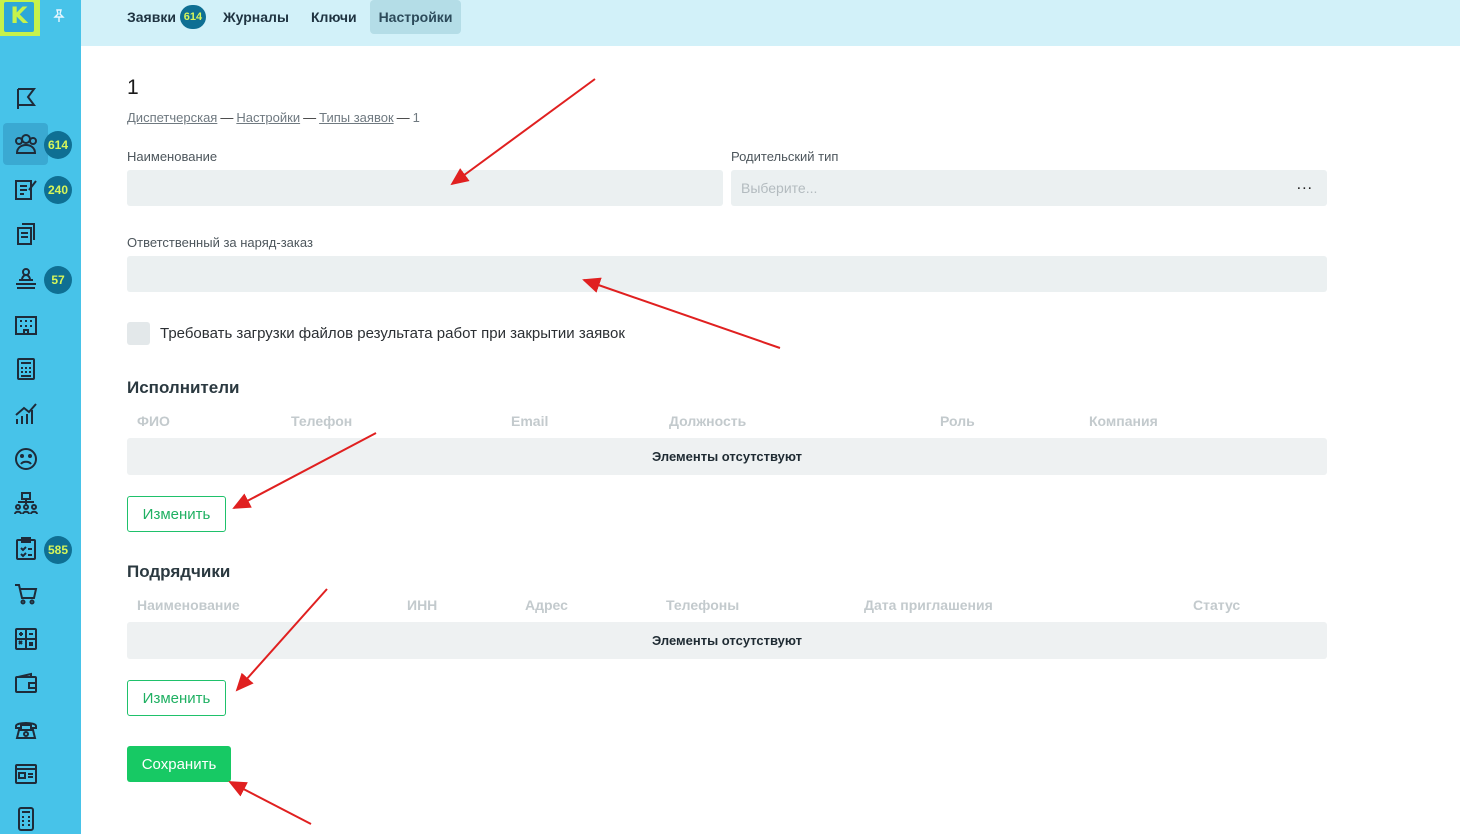 This screenshot has height=840, width=1460. Describe the element at coordinates (25, 99) in the screenshot. I see `flag-icon` at that location.